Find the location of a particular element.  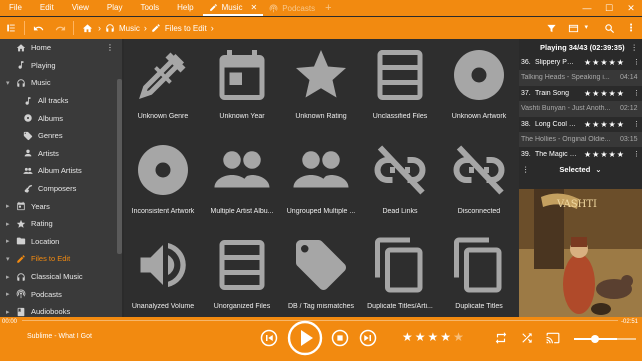

grid-tile: Unorganized Files is located at coordinates (242, 274).